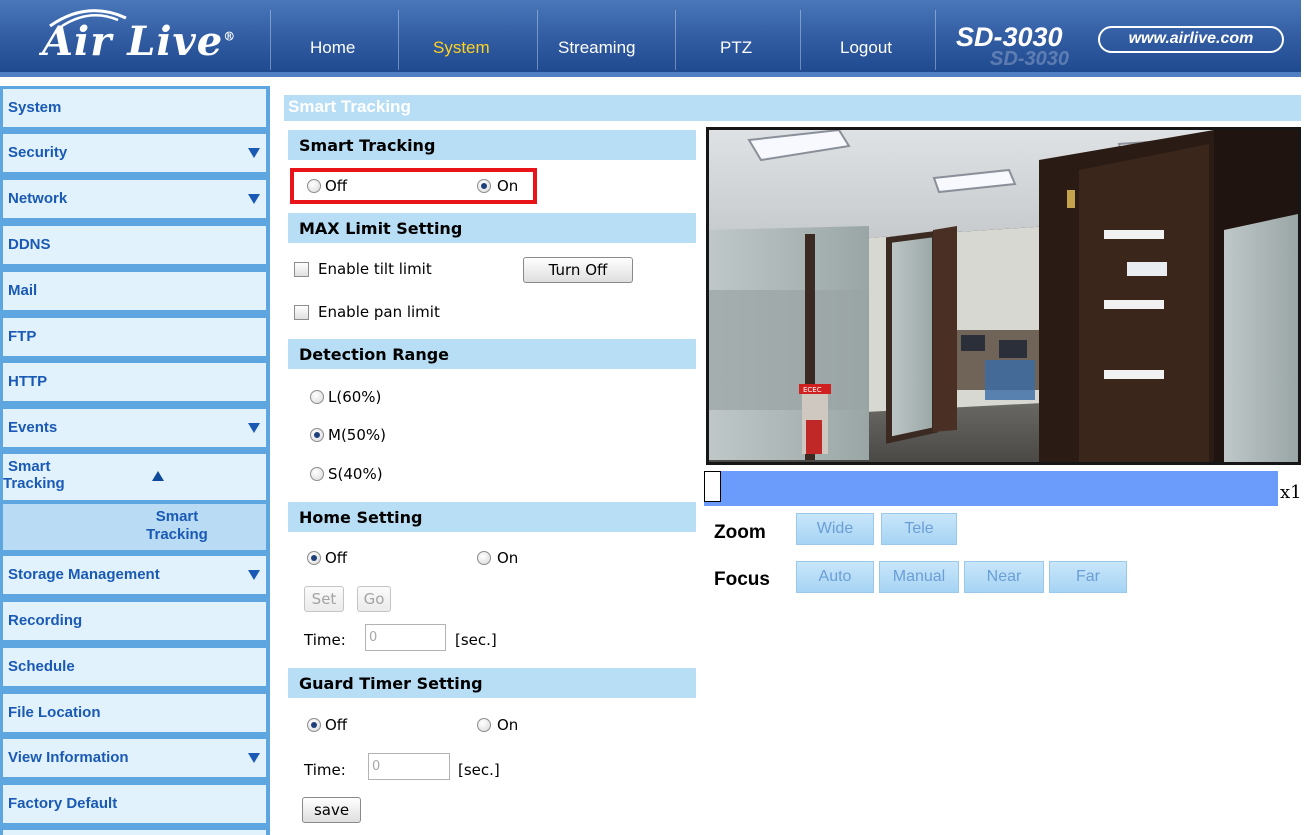 This screenshot has height=835, width=1306. I want to click on turn-off-button: Turn Off, so click(578, 270).